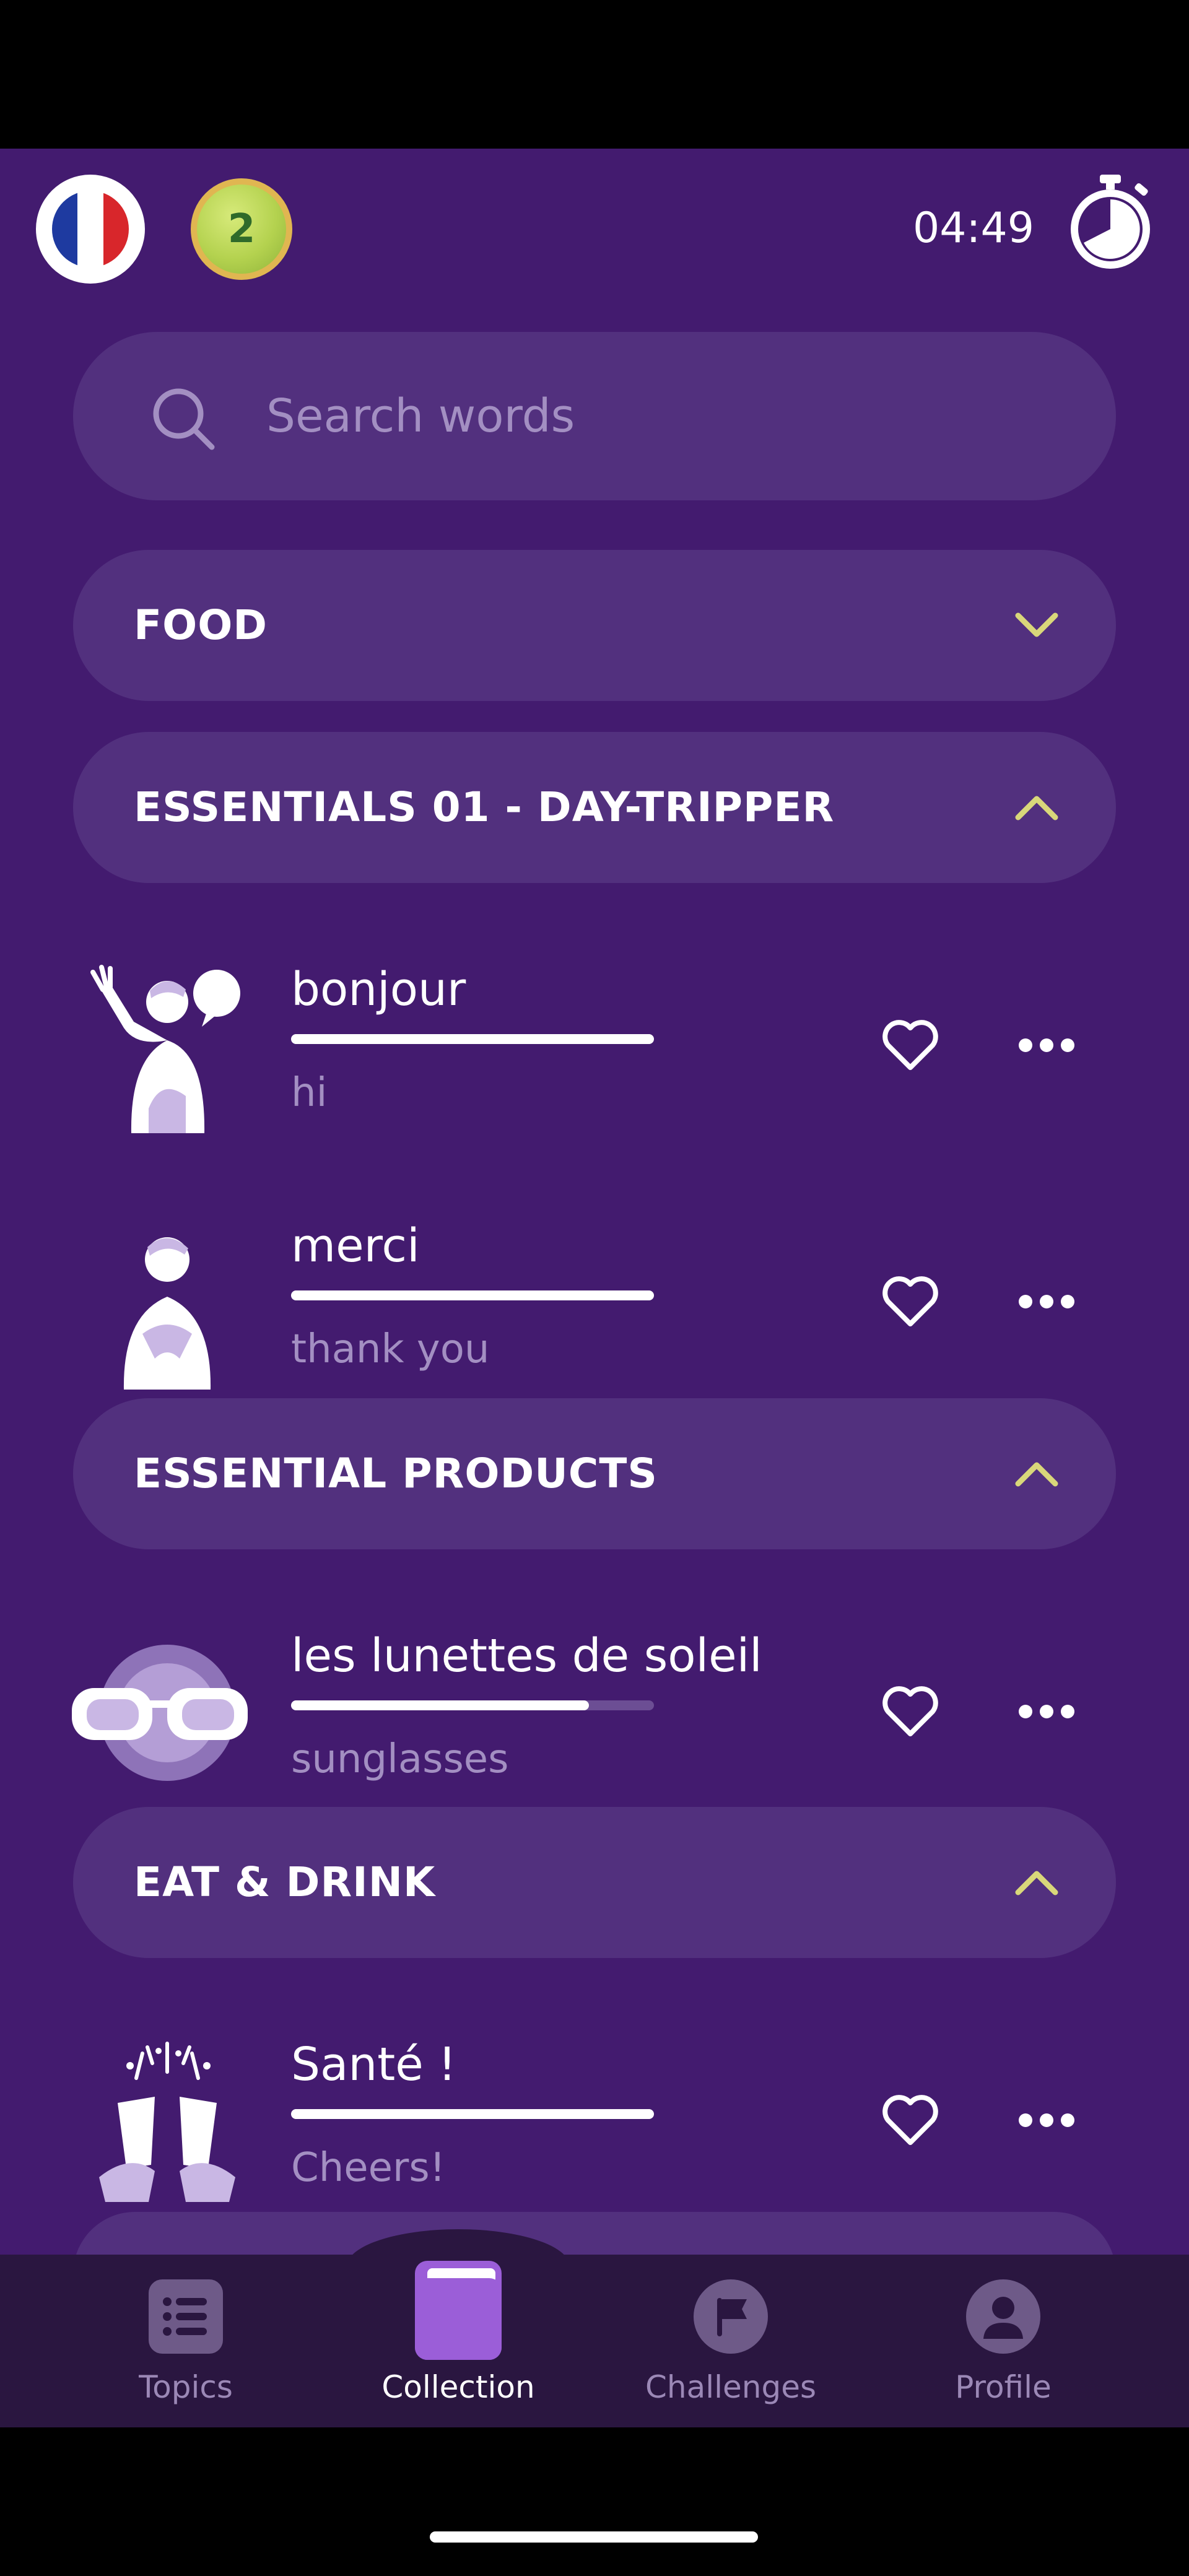 Image resolution: width=1189 pixels, height=2576 pixels. I want to click on search-icon, so click(184, 419).